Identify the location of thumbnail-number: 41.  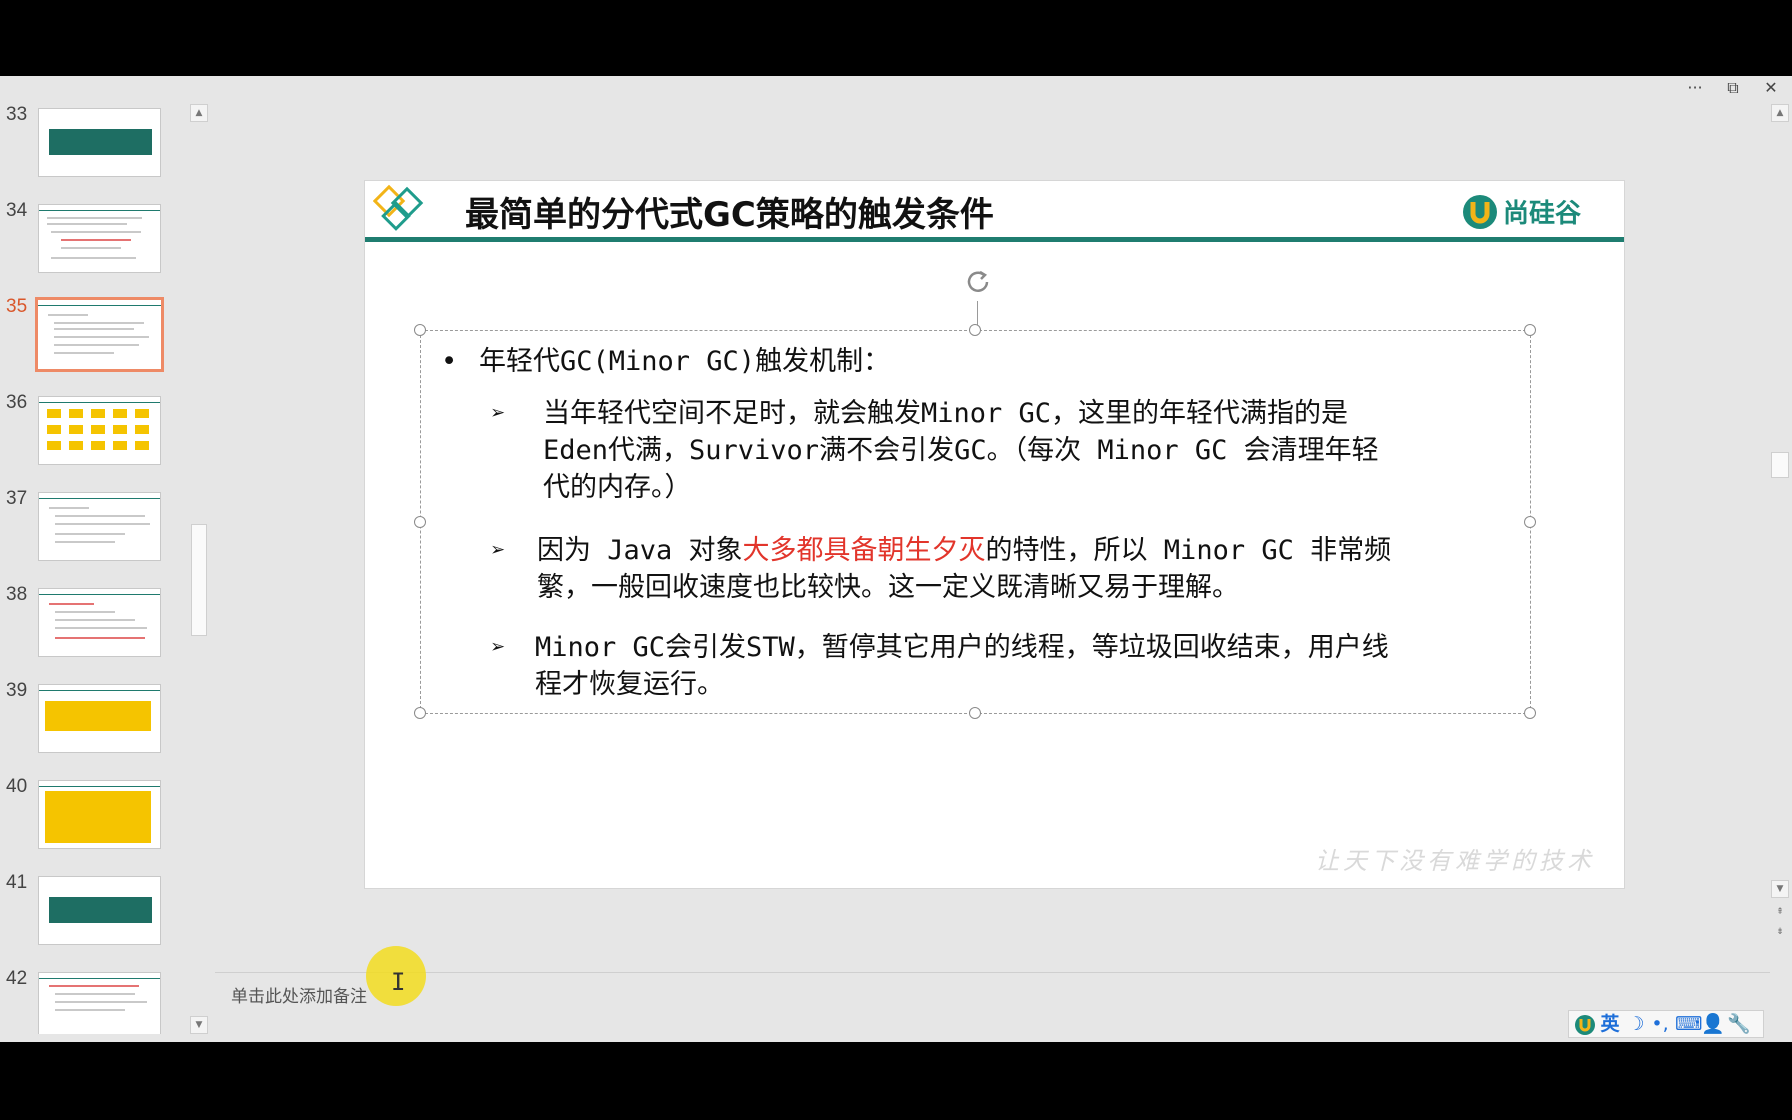
(17, 882).